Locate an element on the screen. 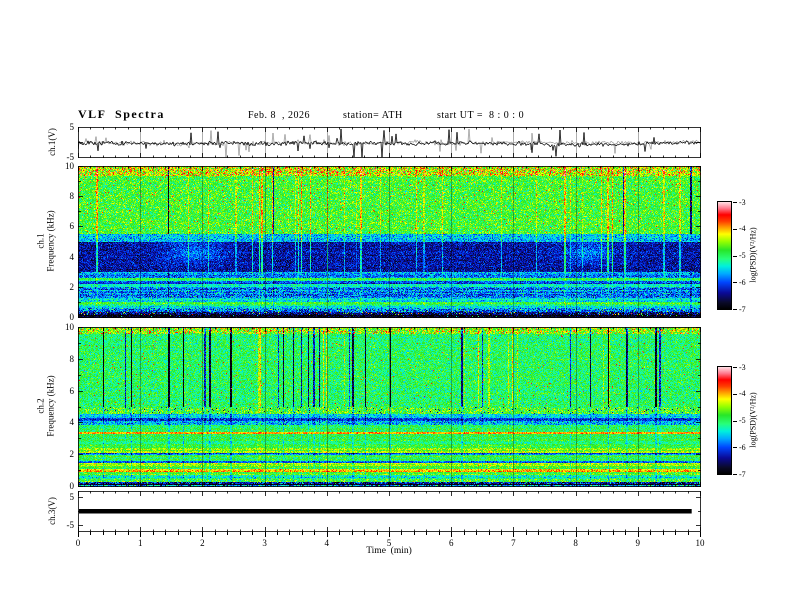 The width and height of the screenshot is (792, 612). ch1-freq-ytick-10: 10 is located at coordinates (69, 166).